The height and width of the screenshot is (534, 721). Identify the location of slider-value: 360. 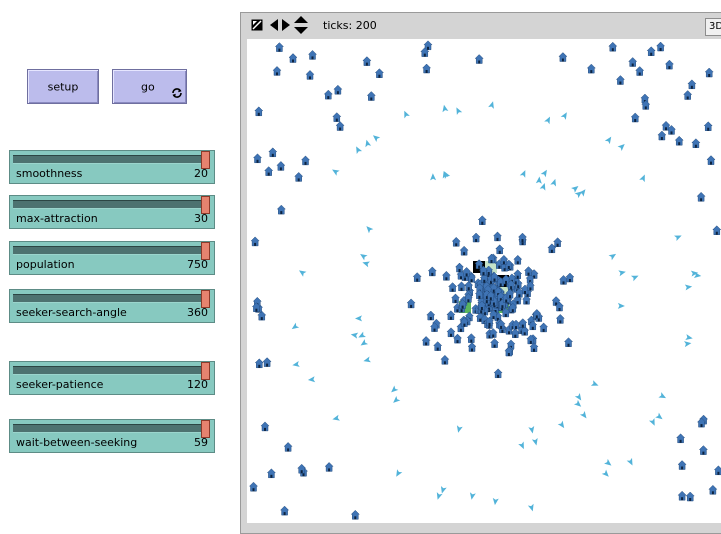
(197, 312).